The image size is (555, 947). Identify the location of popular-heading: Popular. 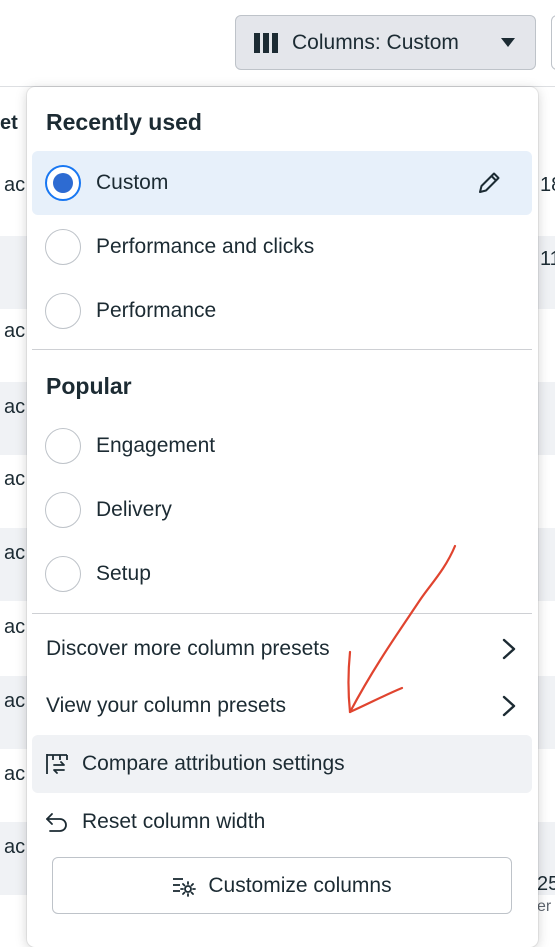
(89, 386).